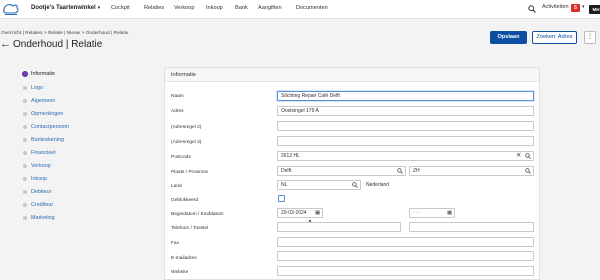  What do you see at coordinates (312, 8) in the screenshot?
I see `nav-documenten: Documenten` at bounding box center [312, 8].